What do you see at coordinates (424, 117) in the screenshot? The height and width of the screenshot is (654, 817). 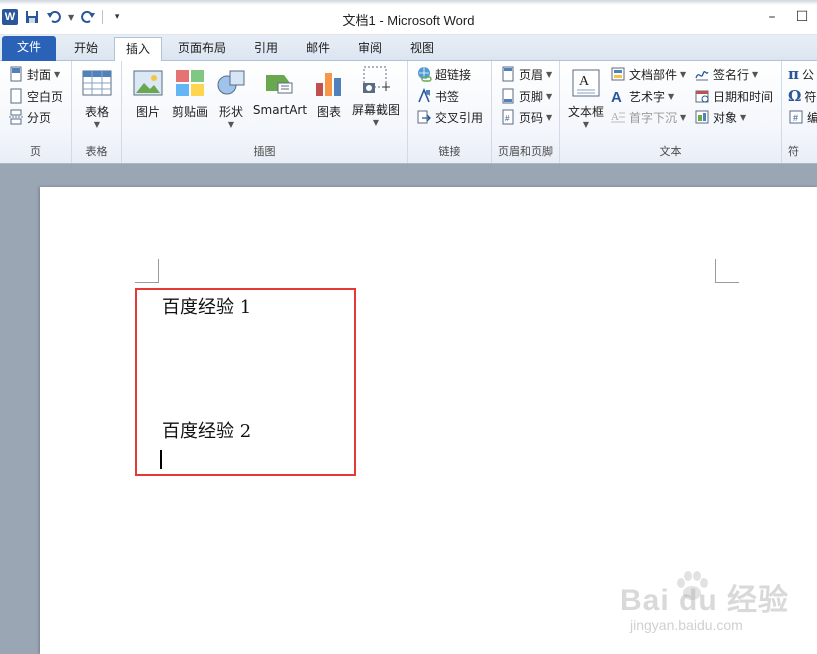 I see `cross-reference-icon` at bounding box center [424, 117].